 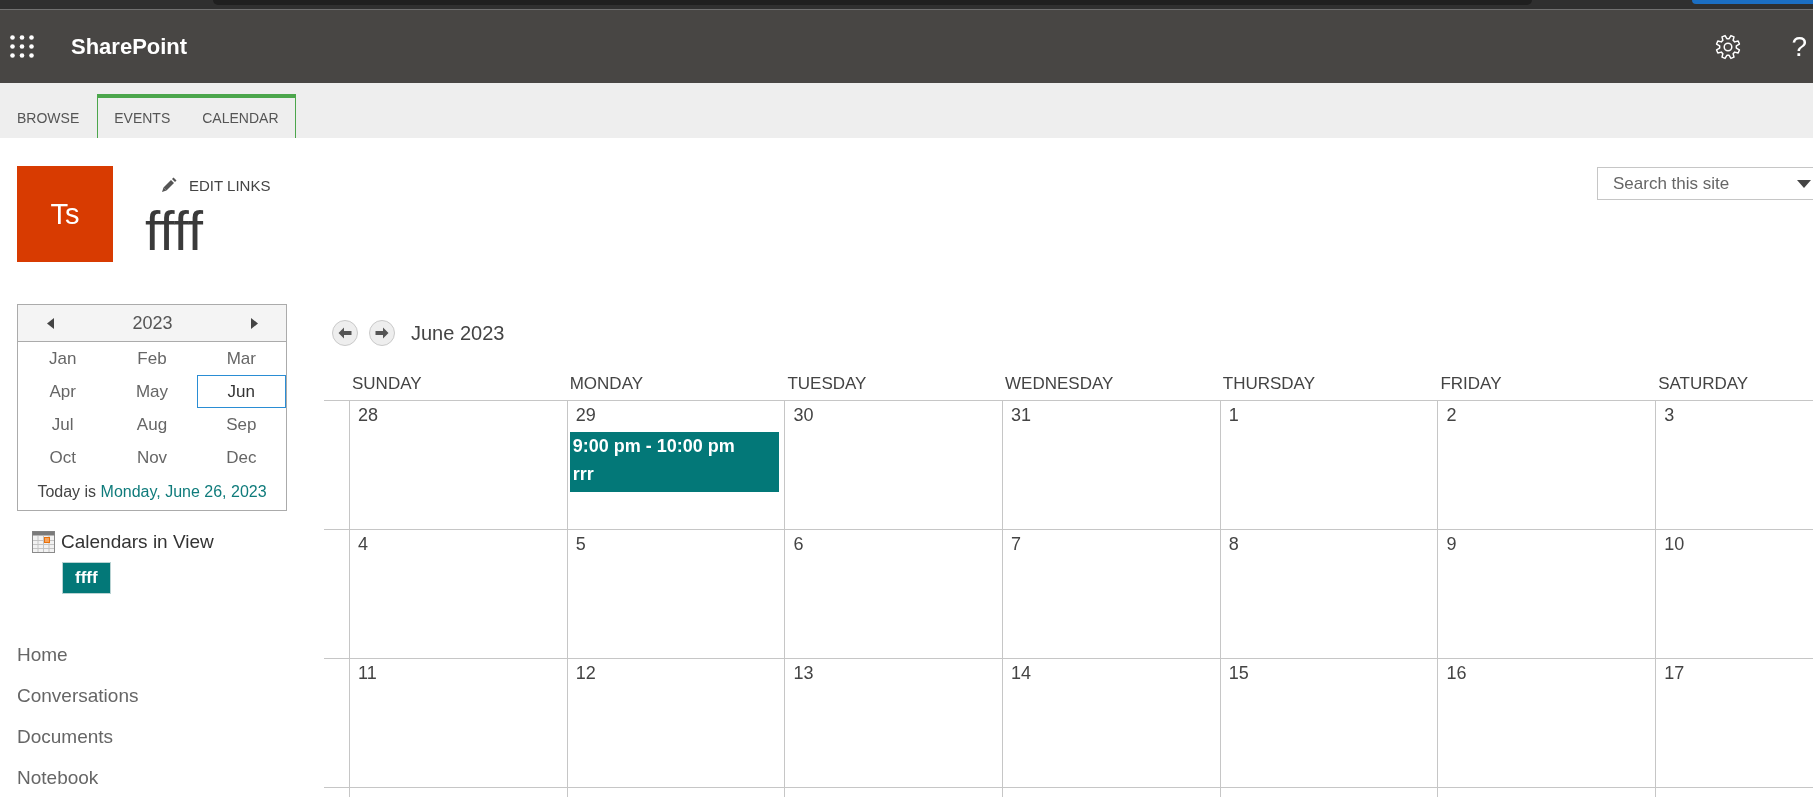 I want to click on day-number: 9, so click(x=1451, y=544).